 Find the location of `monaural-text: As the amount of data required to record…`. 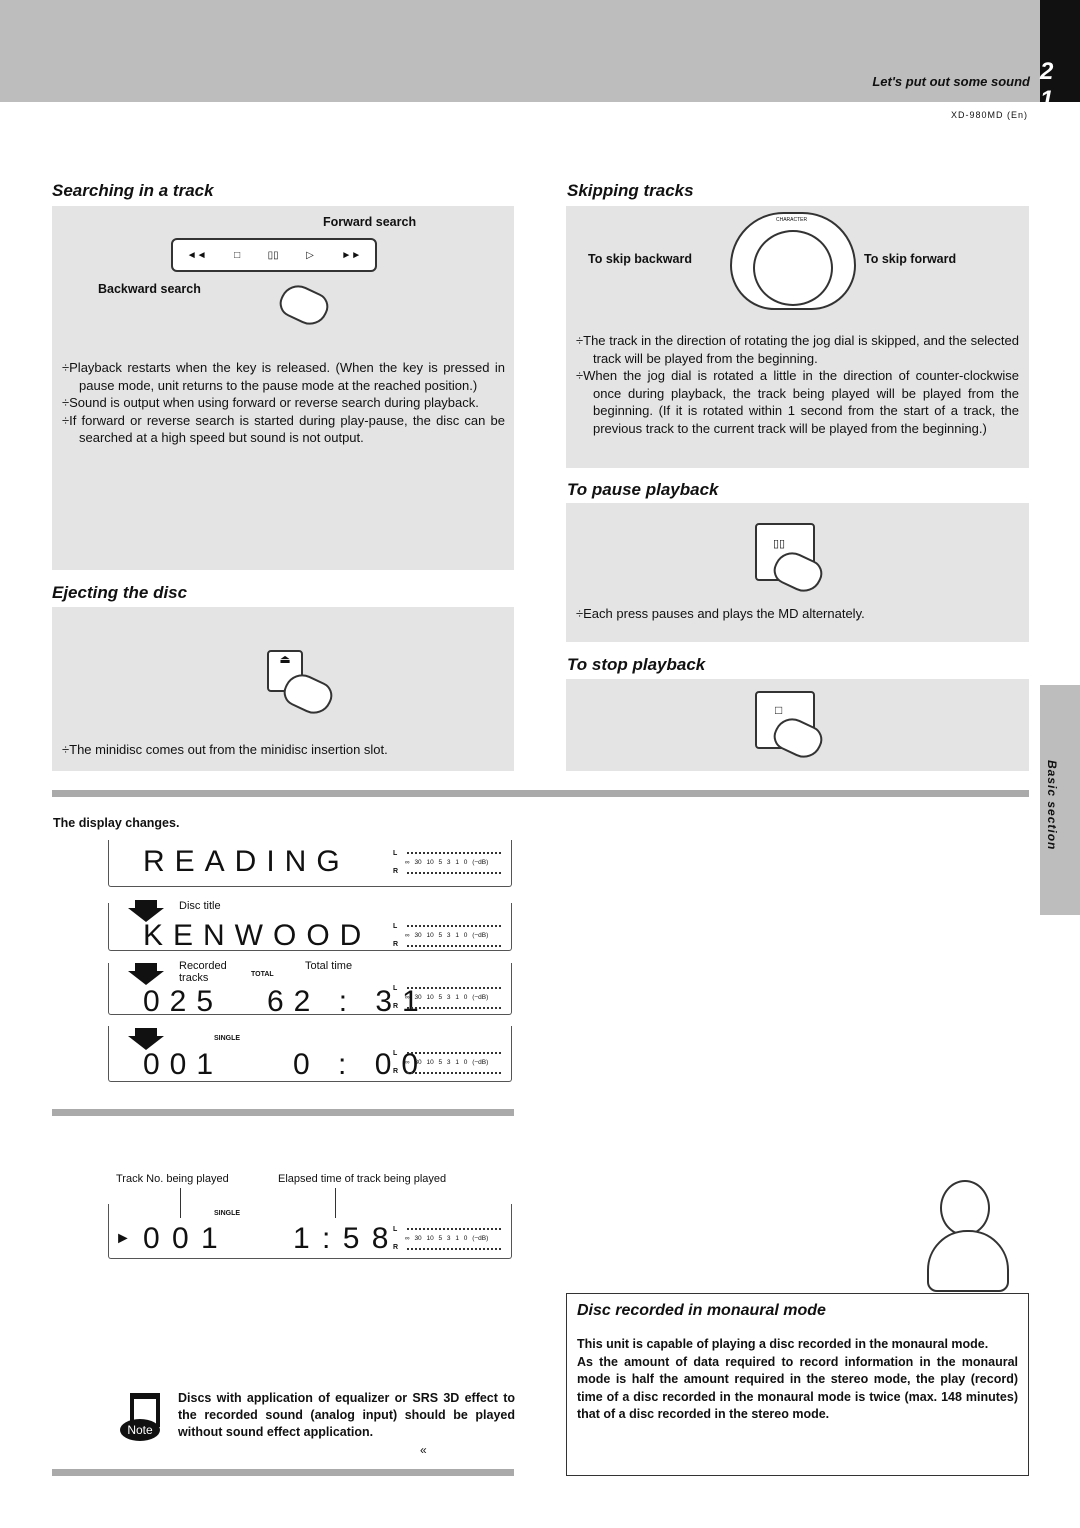

monaural-text: As the amount of data required to record… is located at coordinates (797, 1388).